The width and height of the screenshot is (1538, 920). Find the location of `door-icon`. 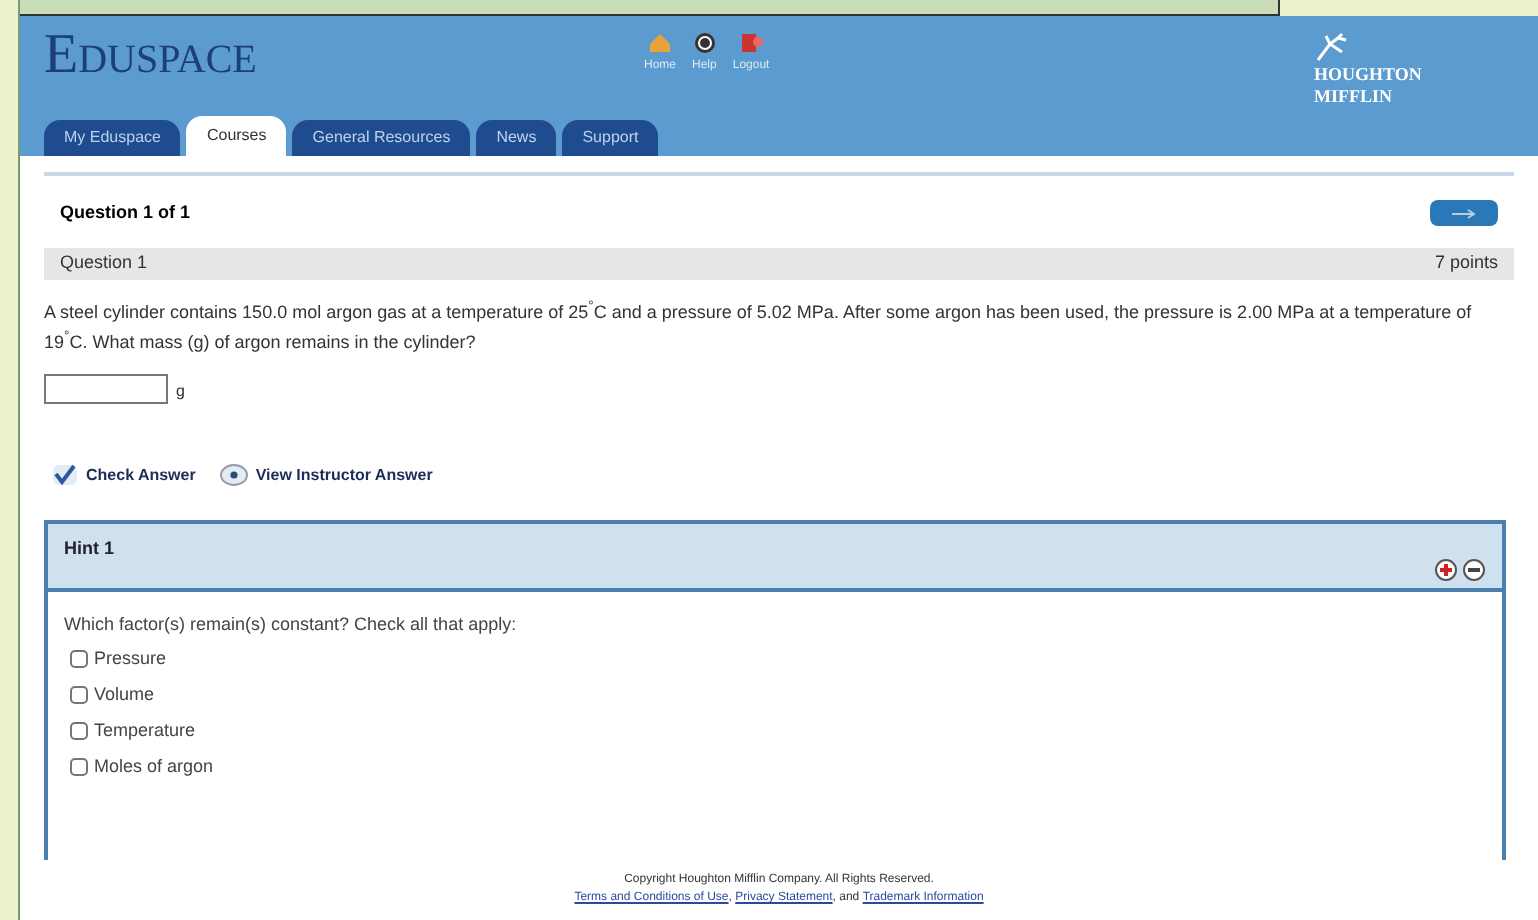

door-icon is located at coordinates (751, 43).